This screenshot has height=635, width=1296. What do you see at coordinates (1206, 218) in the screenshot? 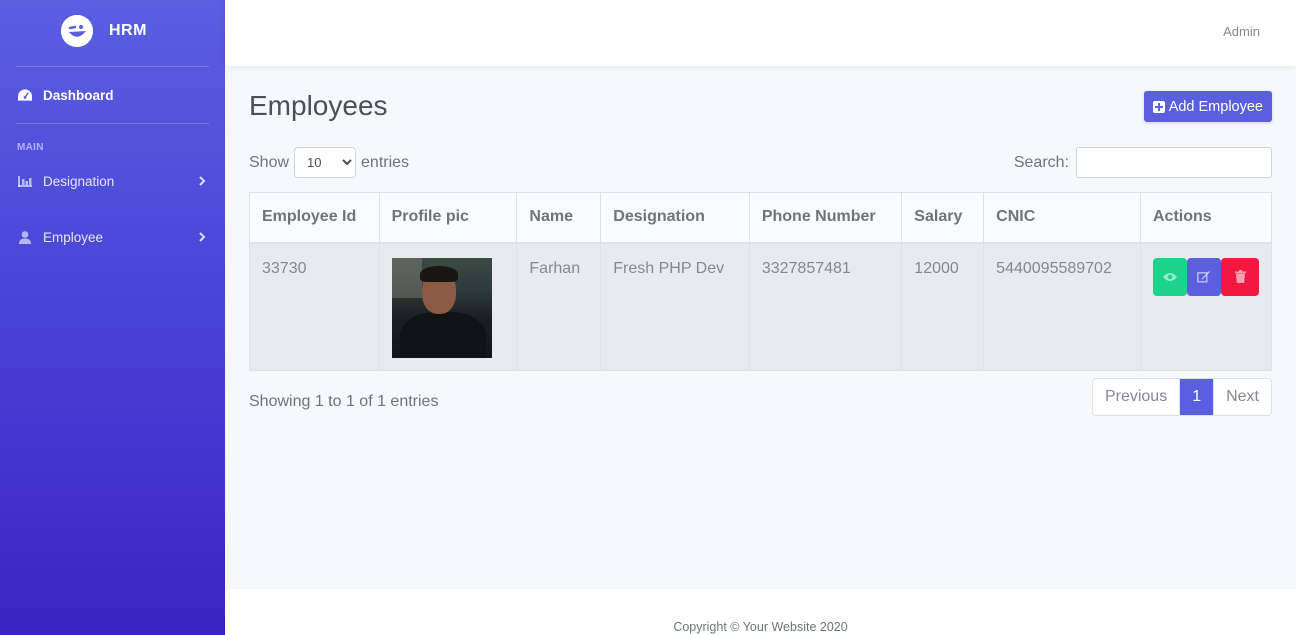
I see `column-header: Actions` at bounding box center [1206, 218].